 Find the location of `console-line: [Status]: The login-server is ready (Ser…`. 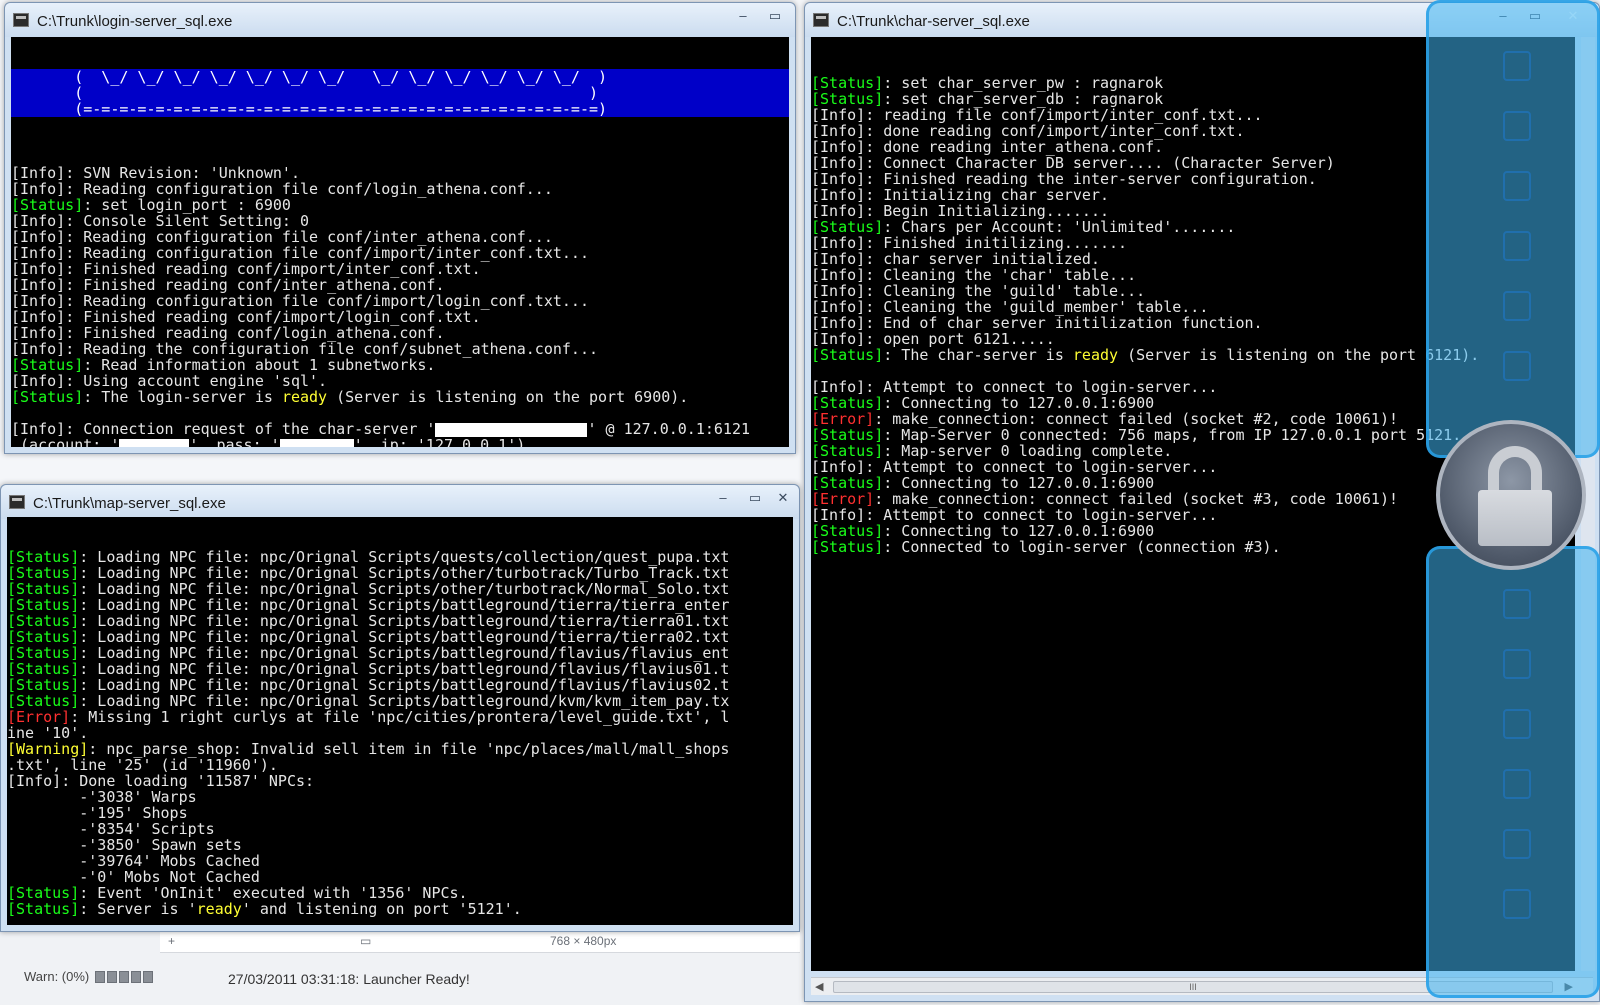

console-line: [Status]: The login-server is ready (Ser… is located at coordinates (400, 397).